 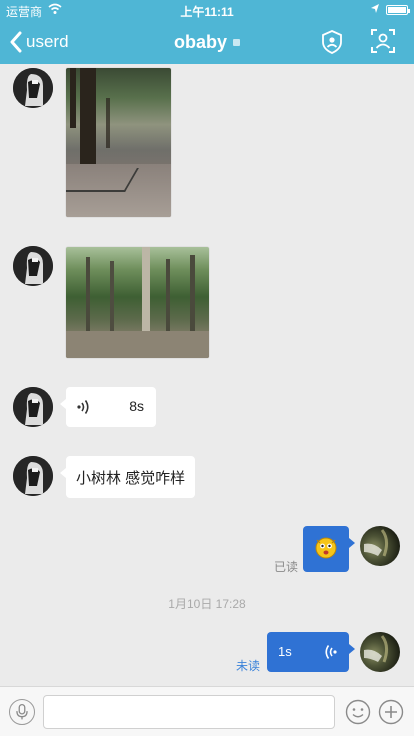 I want to click on emoji-face-icon, so click(x=326, y=548).